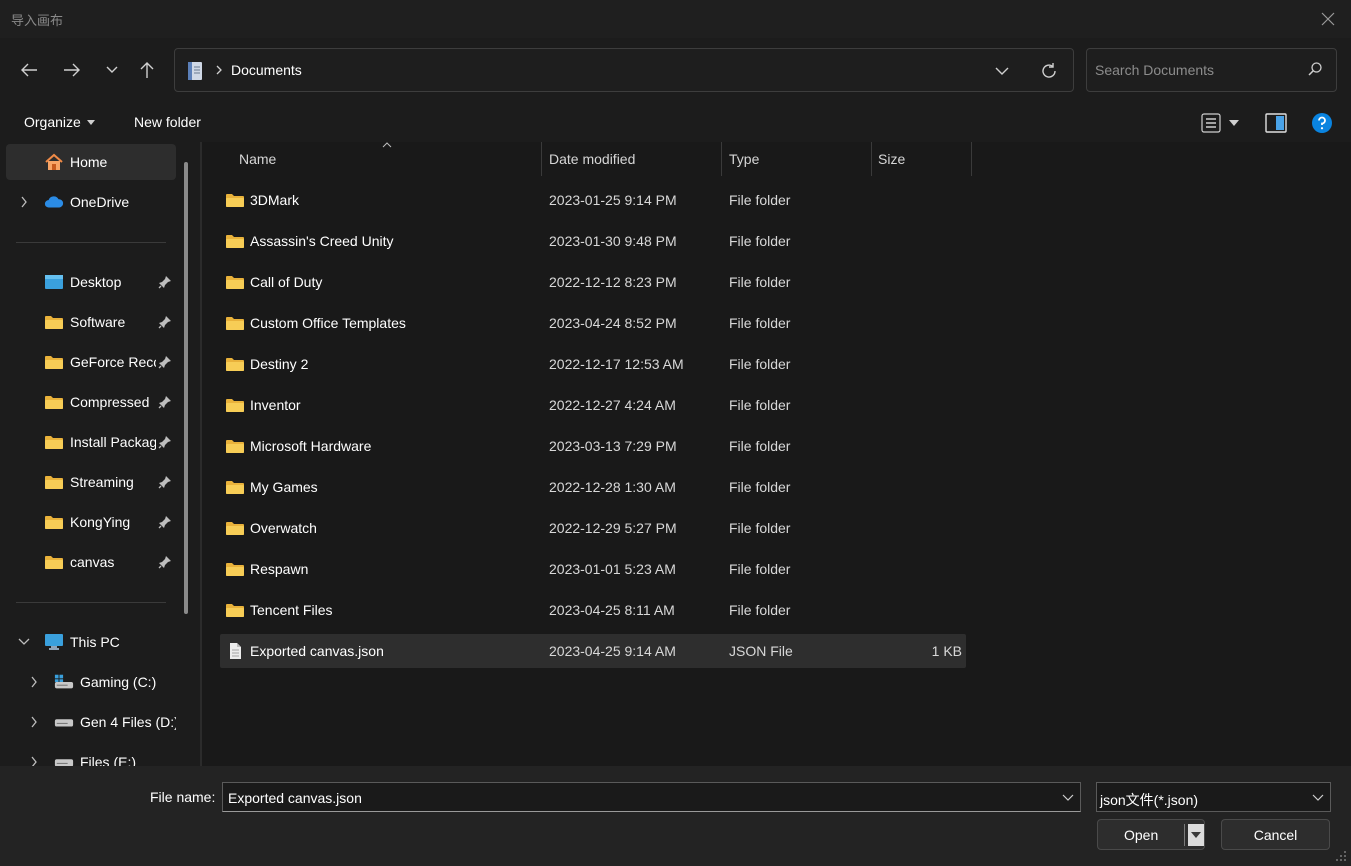 The height and width of the screenshot is (866, 1351). Describe the element at coordinates (64, 682) in the screenshot. I see `windows-drive-icon` at that location.